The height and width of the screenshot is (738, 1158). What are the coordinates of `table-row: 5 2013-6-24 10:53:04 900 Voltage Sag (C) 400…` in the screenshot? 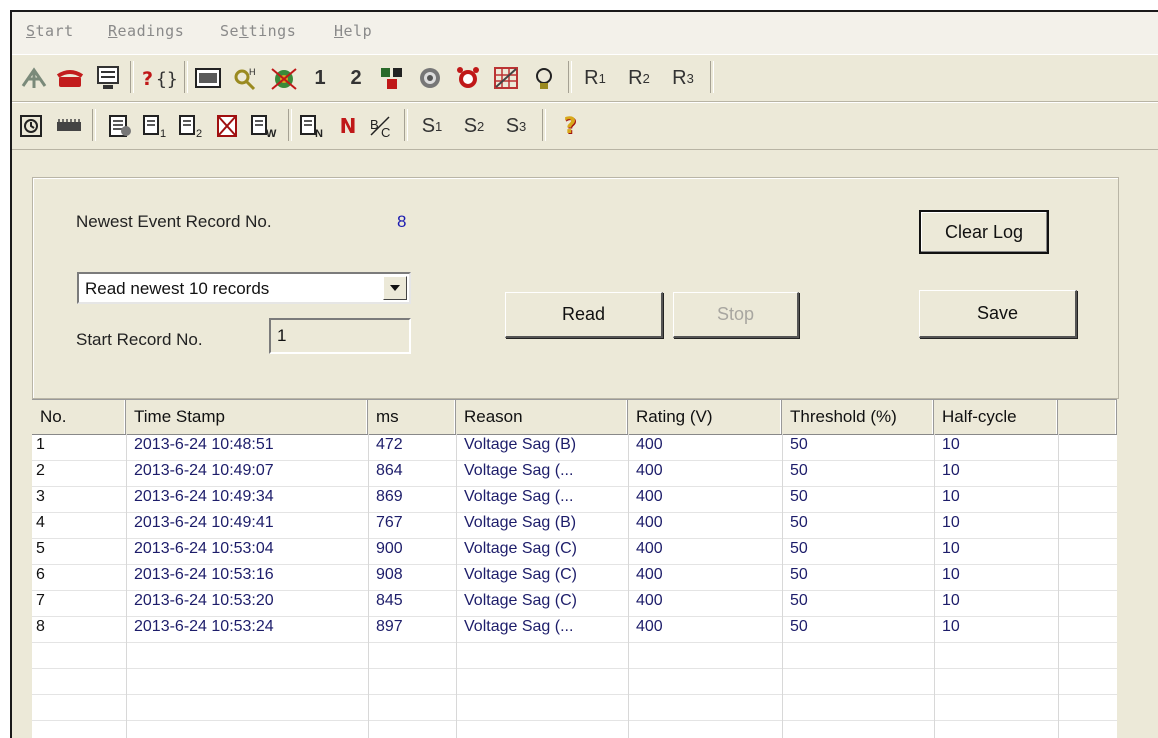 It's located at (574, 552).